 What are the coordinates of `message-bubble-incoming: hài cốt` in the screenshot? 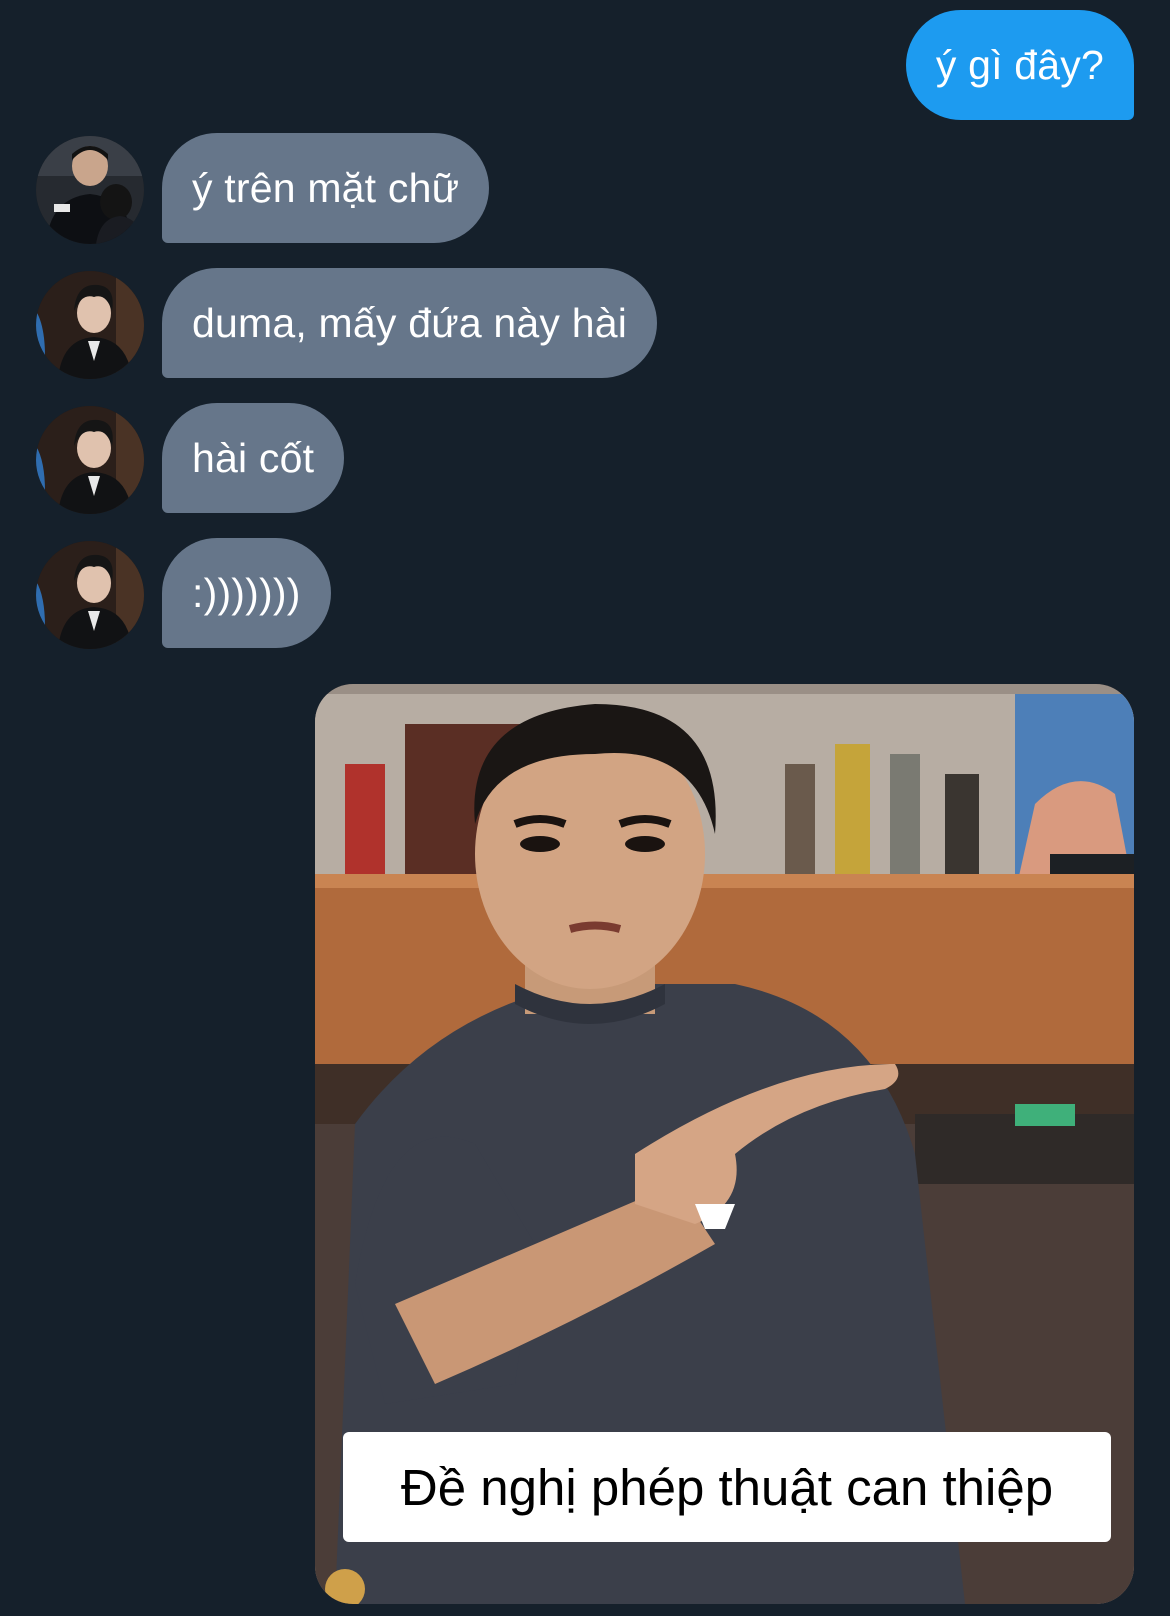 It's located at (253, 458).